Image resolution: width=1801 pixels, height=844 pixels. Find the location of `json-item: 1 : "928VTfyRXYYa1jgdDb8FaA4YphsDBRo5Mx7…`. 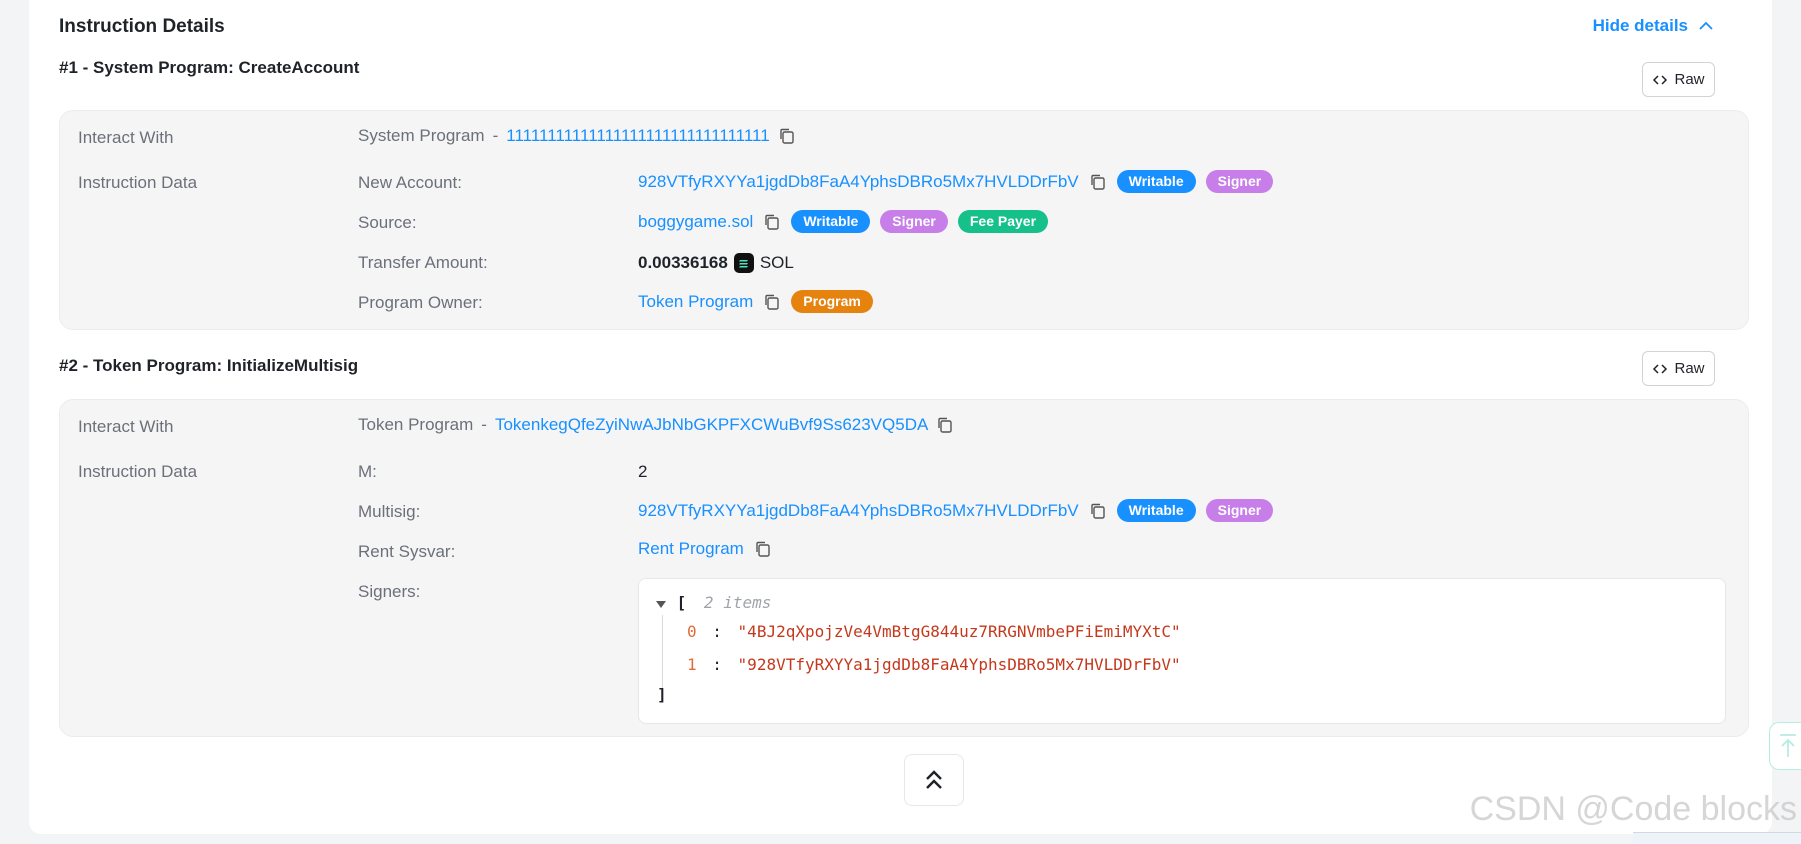

json-item: 1 : "928VTfyRXYYa1jgdDb8FaA4YphsDBRo5Mx7… is located at coordinates (934, 664).